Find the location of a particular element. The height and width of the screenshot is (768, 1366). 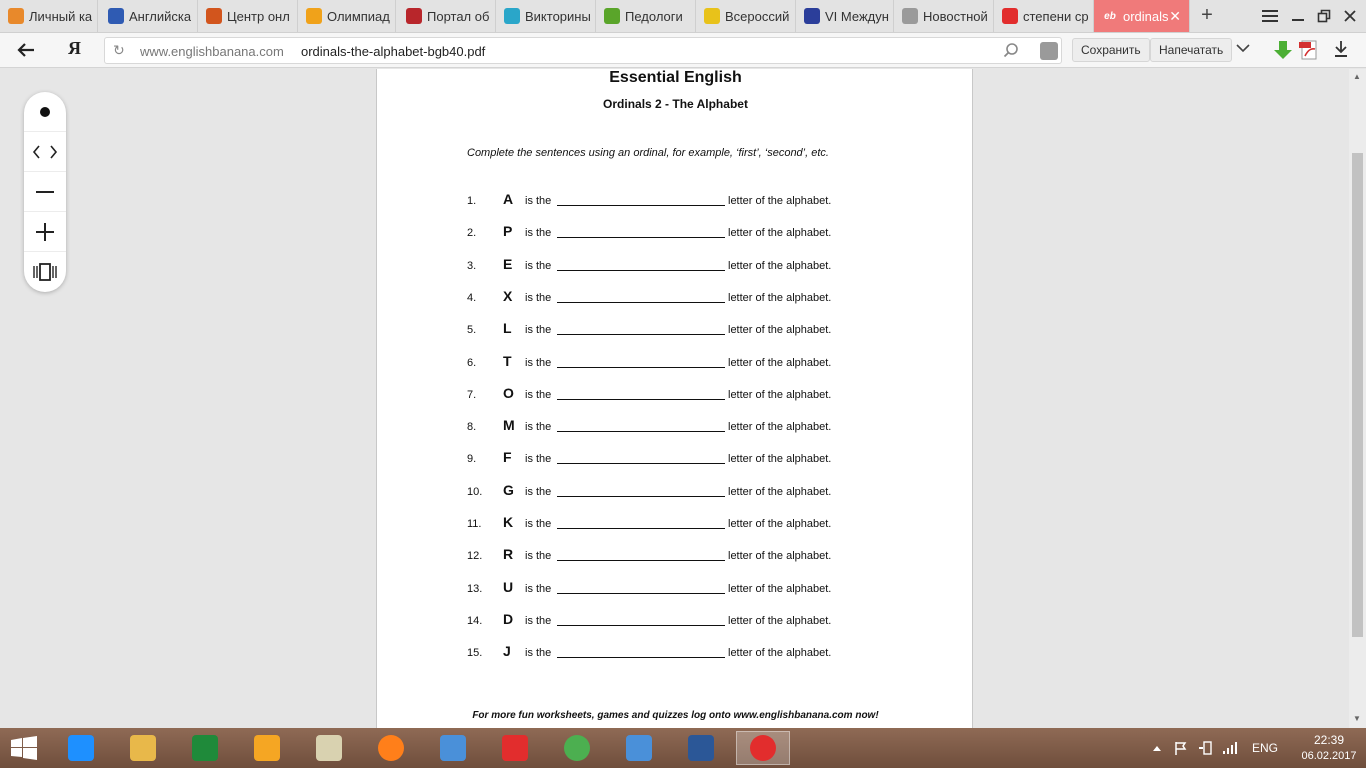

signal-icon is located at coordinates (1230, 748).